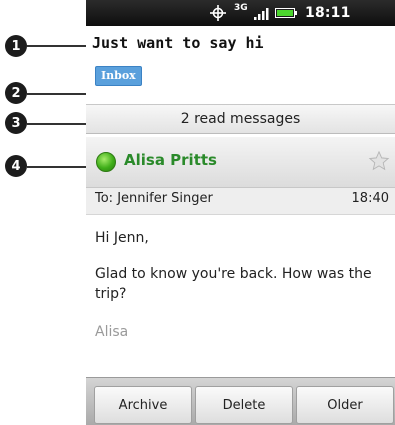  I want to click on battery-icon, so click(286, 13).